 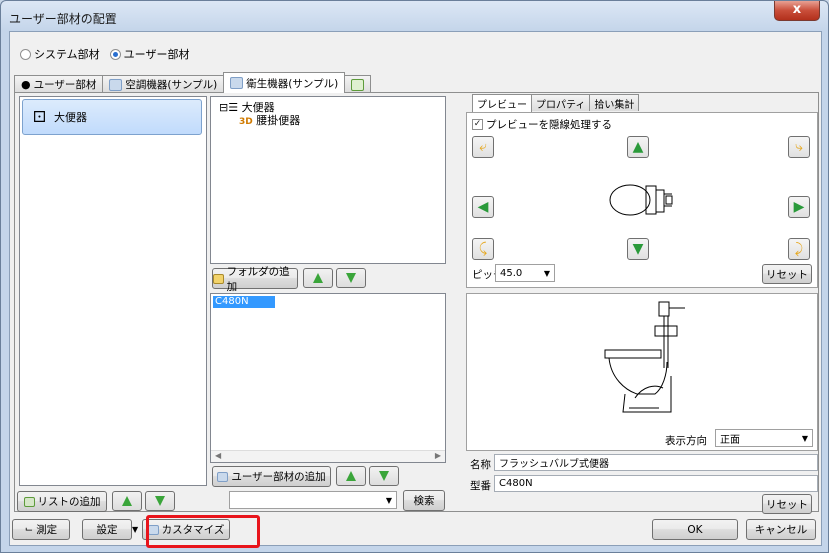 I want to click on down-arrow-icon: ▼, so click(x=638, y=249).